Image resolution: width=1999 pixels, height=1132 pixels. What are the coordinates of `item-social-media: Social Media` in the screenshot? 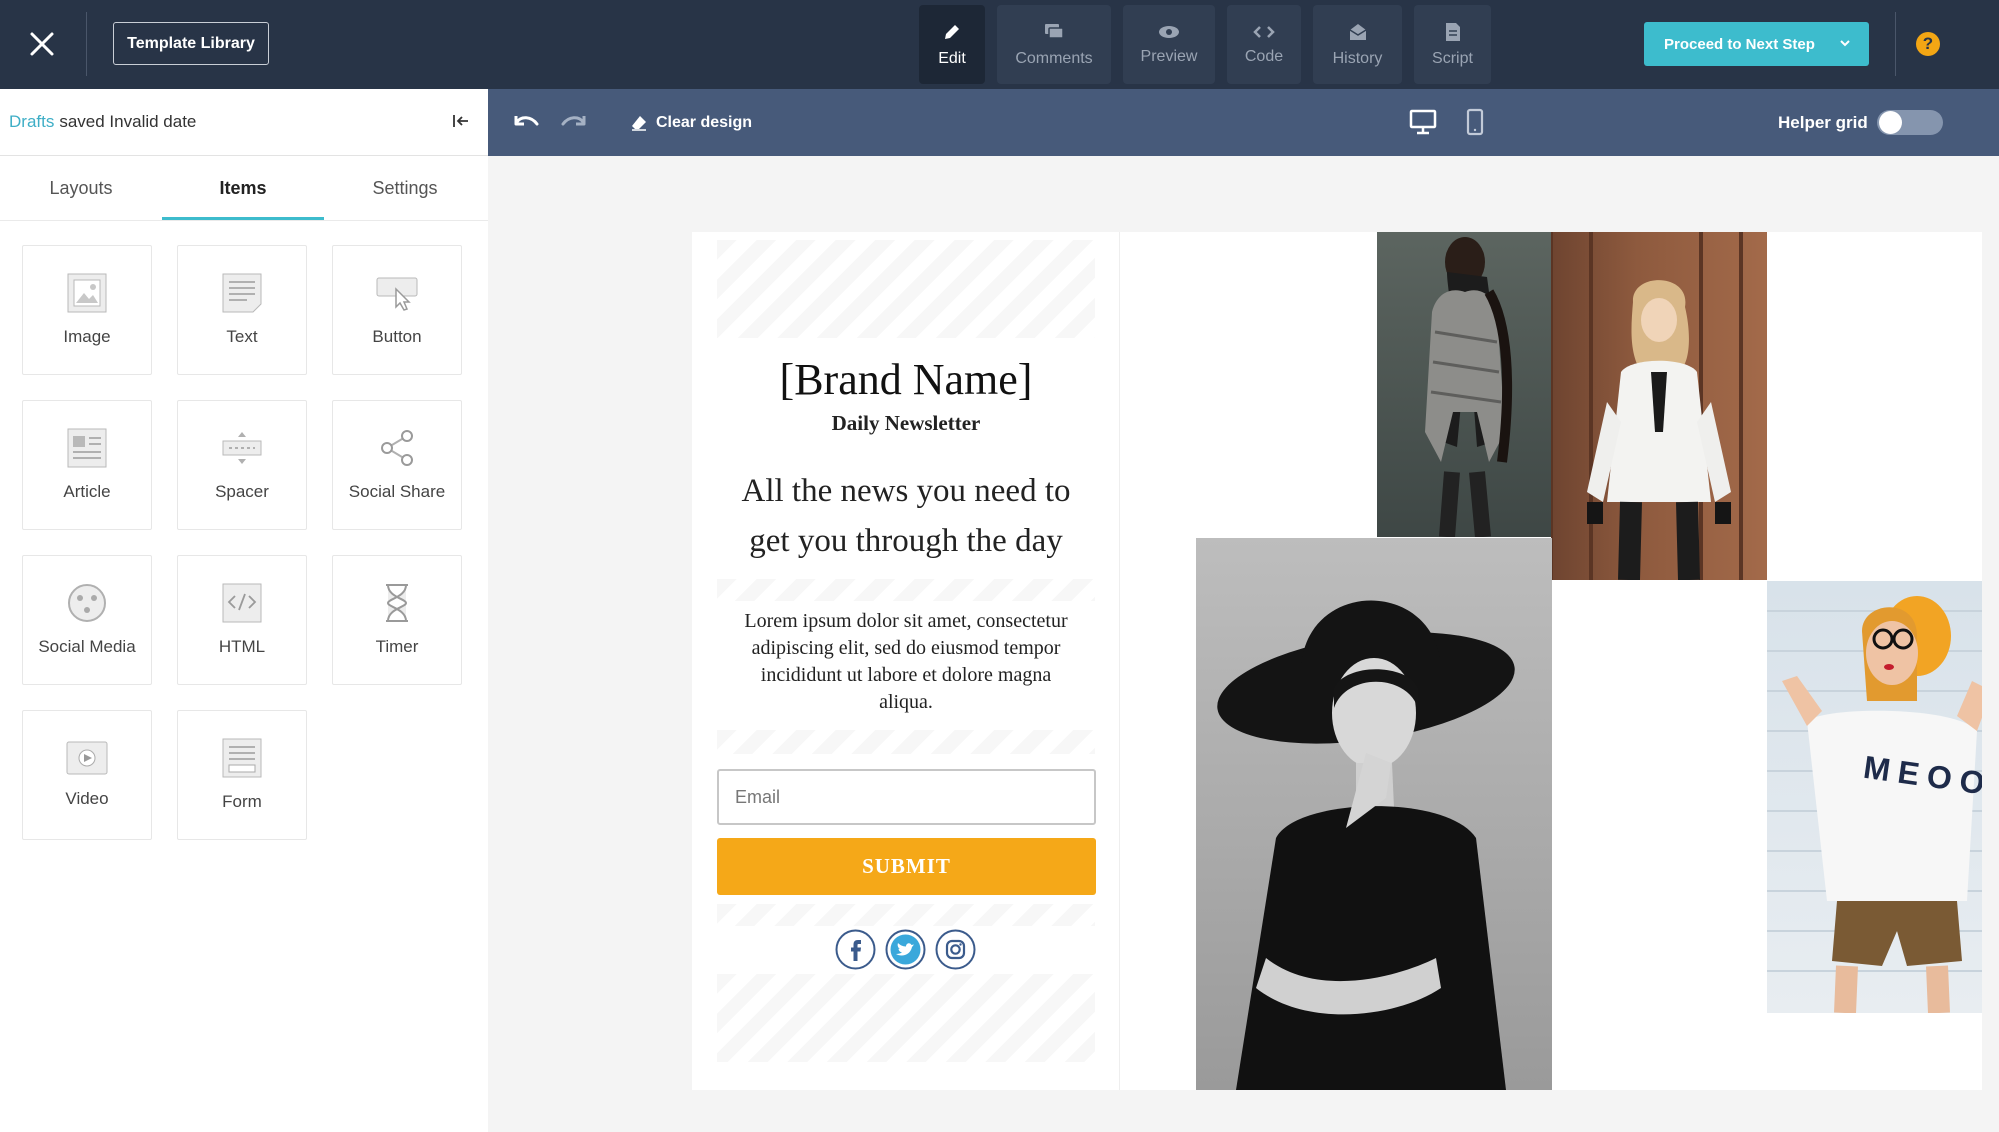 It's located at (87, 620).